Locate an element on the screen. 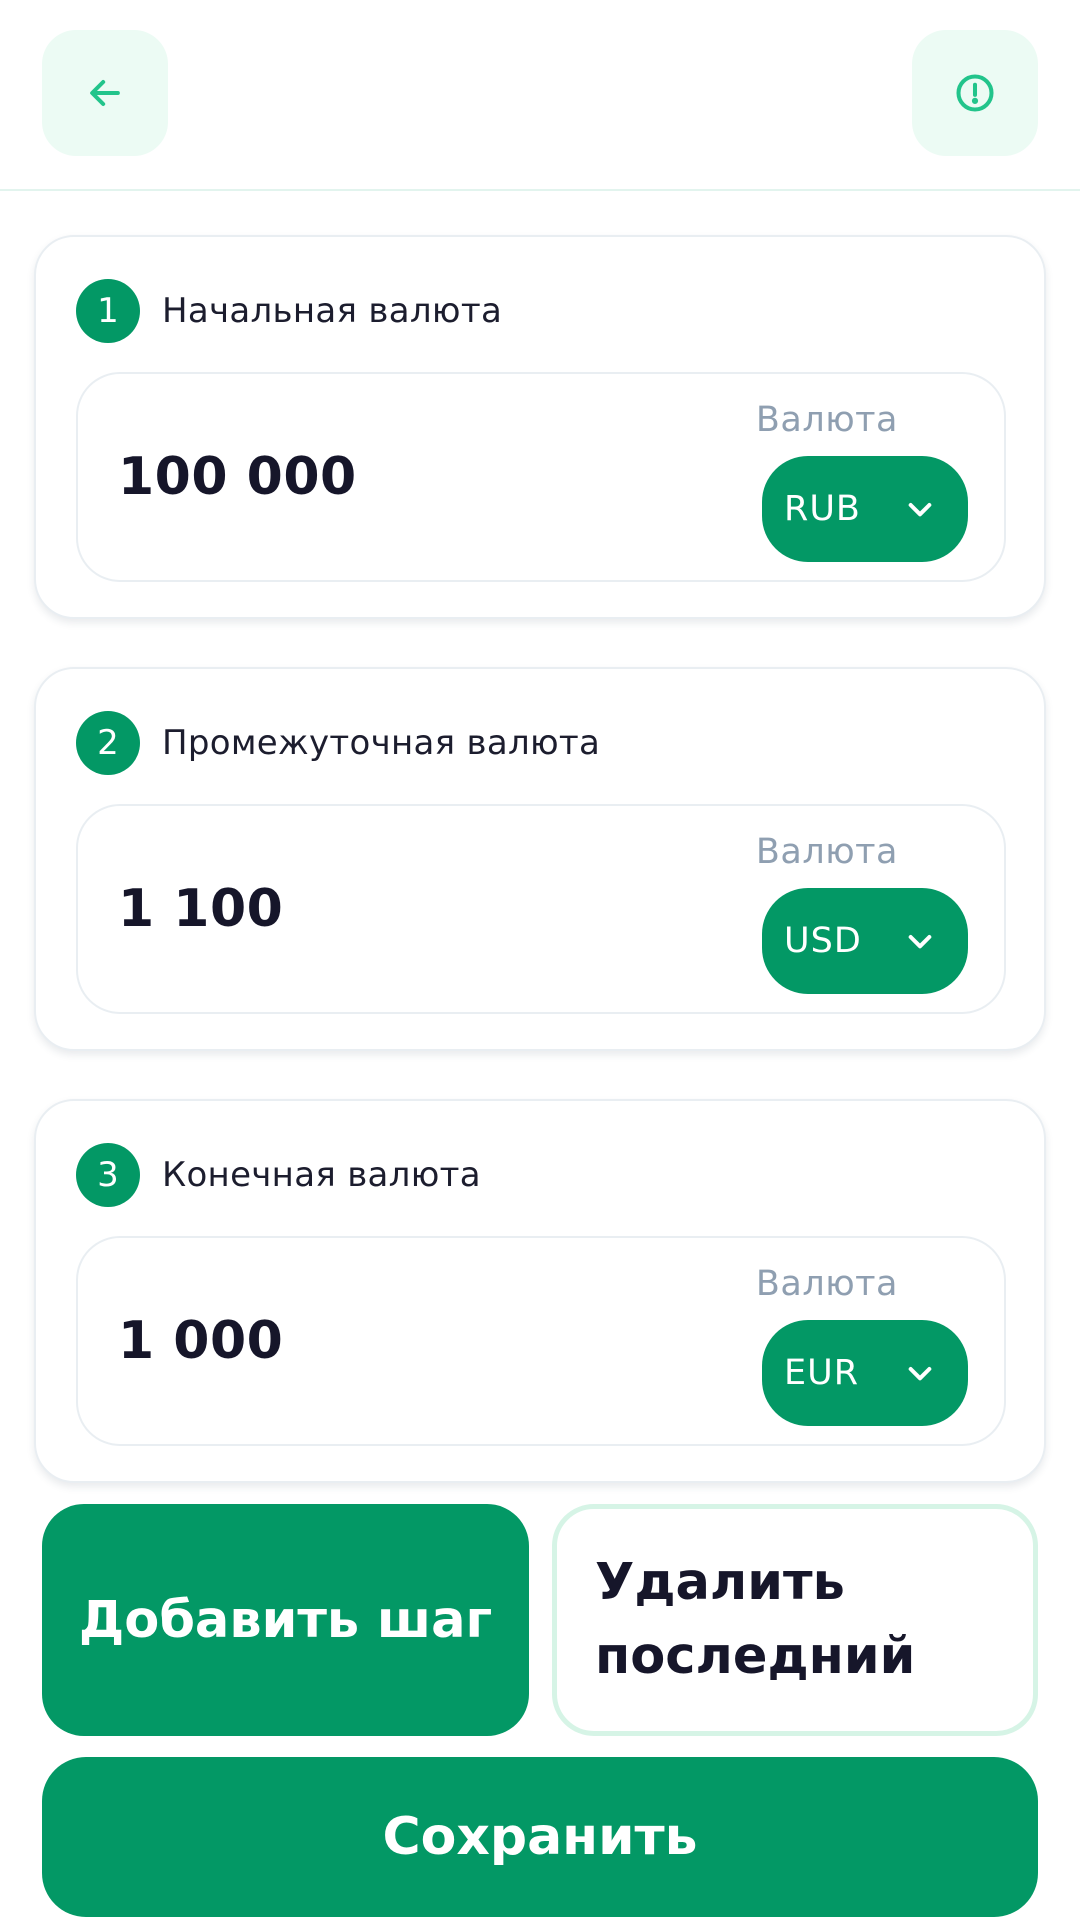 The image size is (1080, 1920). currency-code: EUR is located at coordinates (822, 1373).